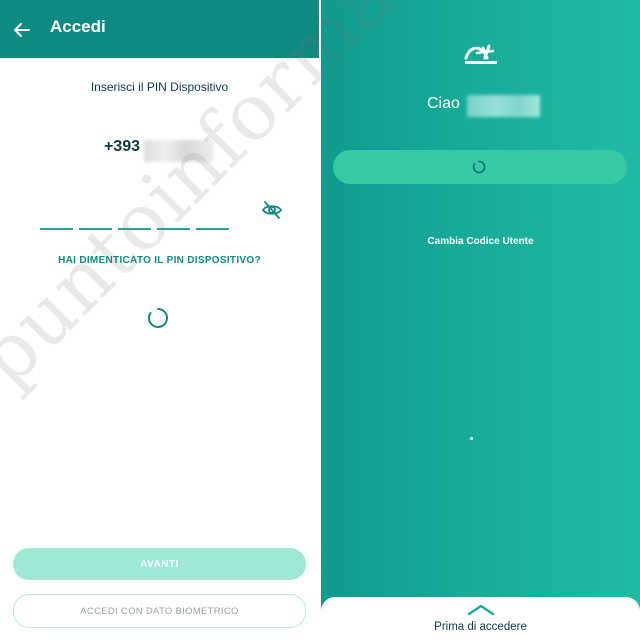 This screenshot has width=640, height=640. I want to click on page-title: Accedi, so click(78, 26).